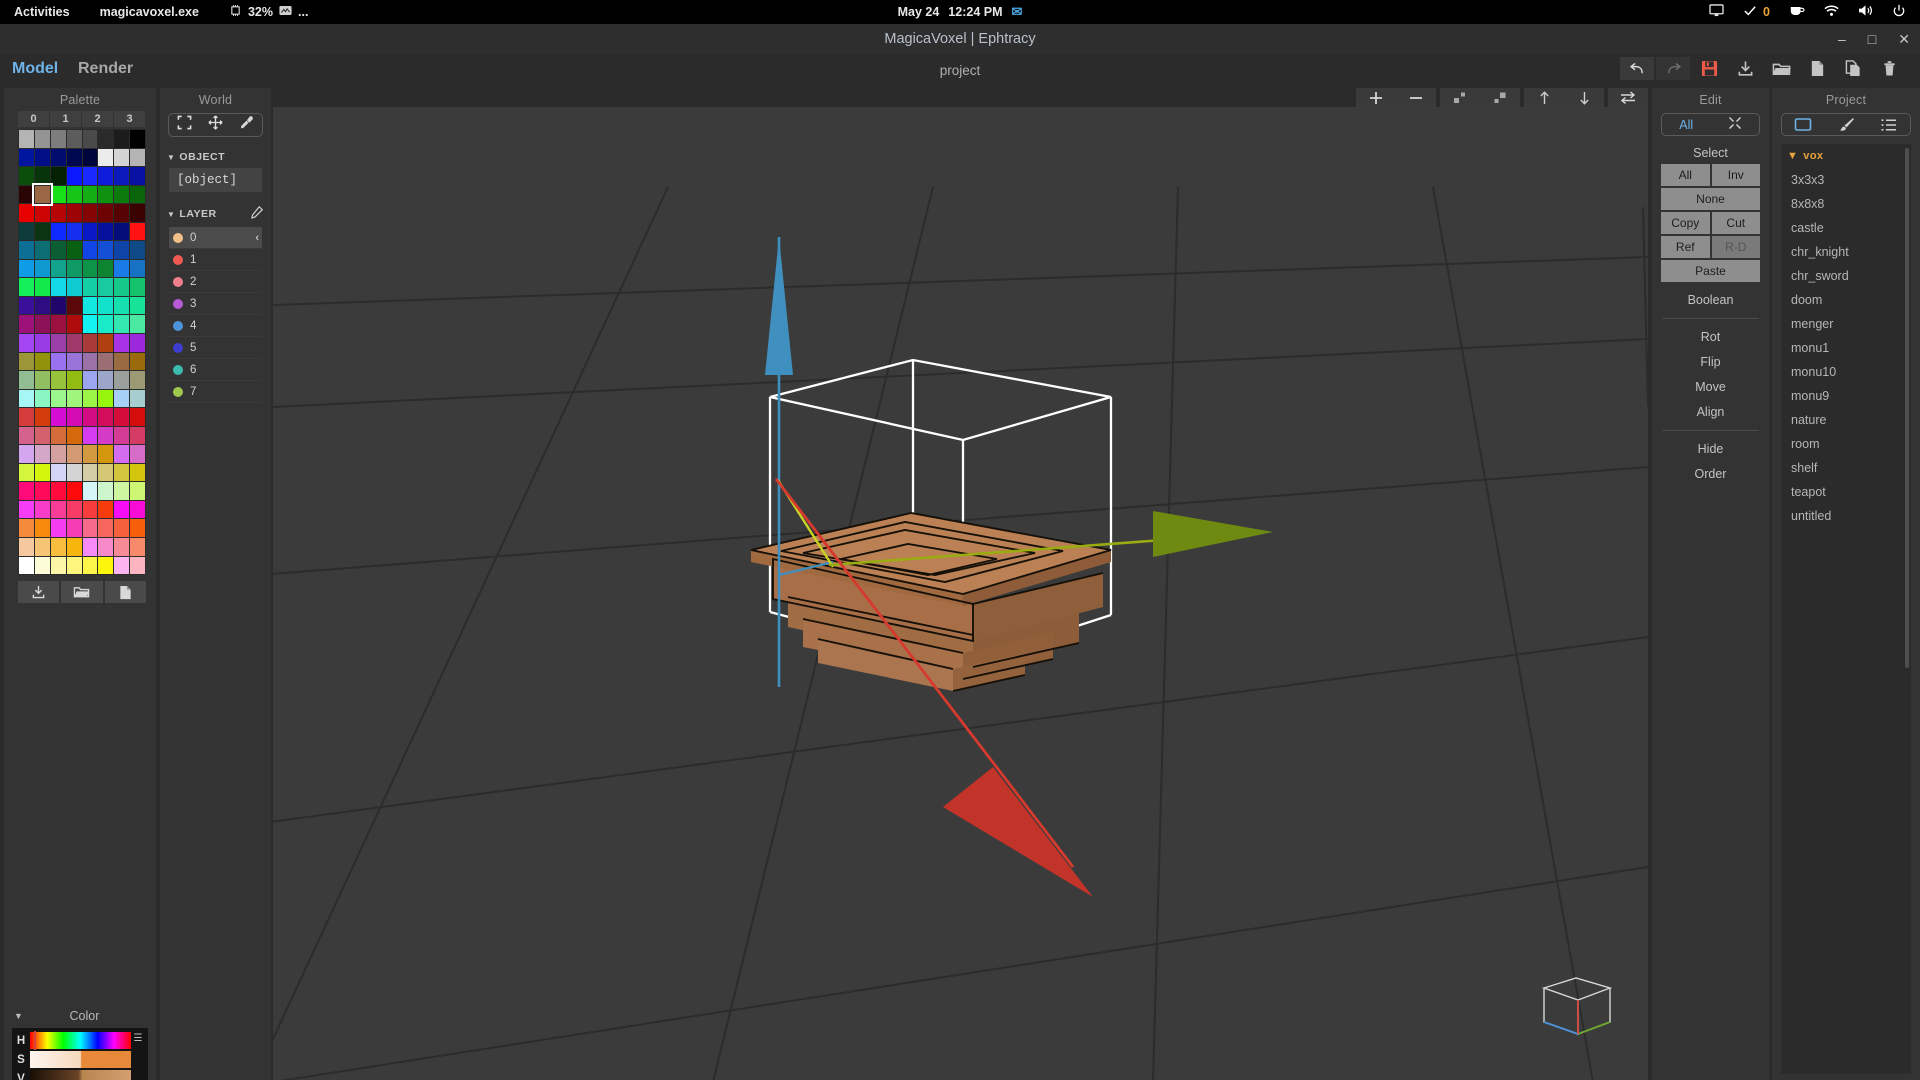 This screenshot has height=1080, width=1920. I want to click on remove-voxel-button, so click(1416, 97).